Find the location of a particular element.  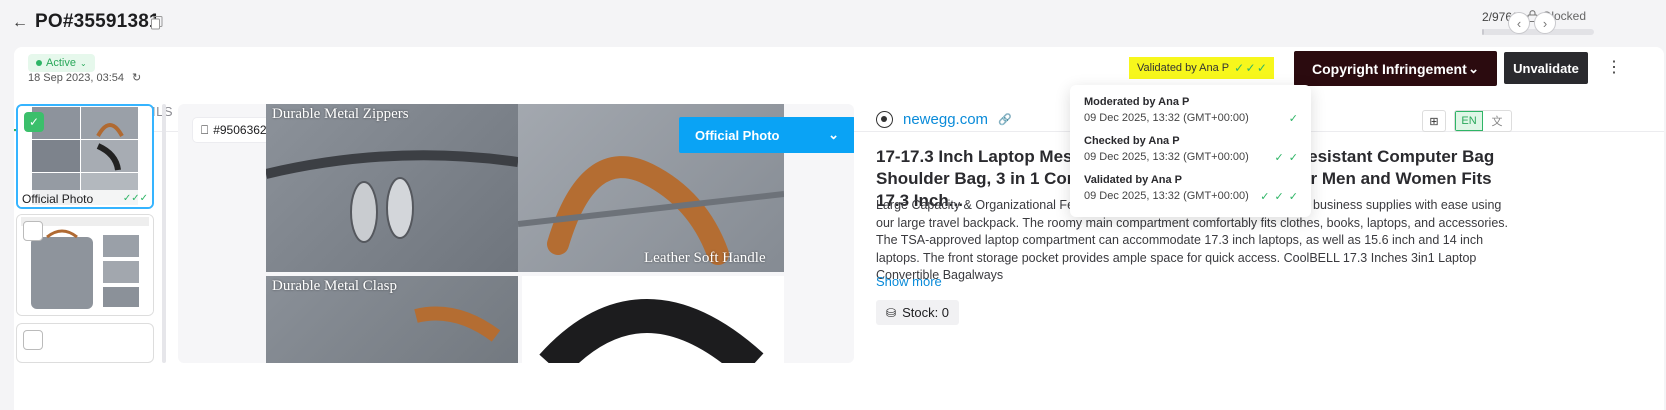

page-title: PO#35591381 is located at coordinates (97, 21).